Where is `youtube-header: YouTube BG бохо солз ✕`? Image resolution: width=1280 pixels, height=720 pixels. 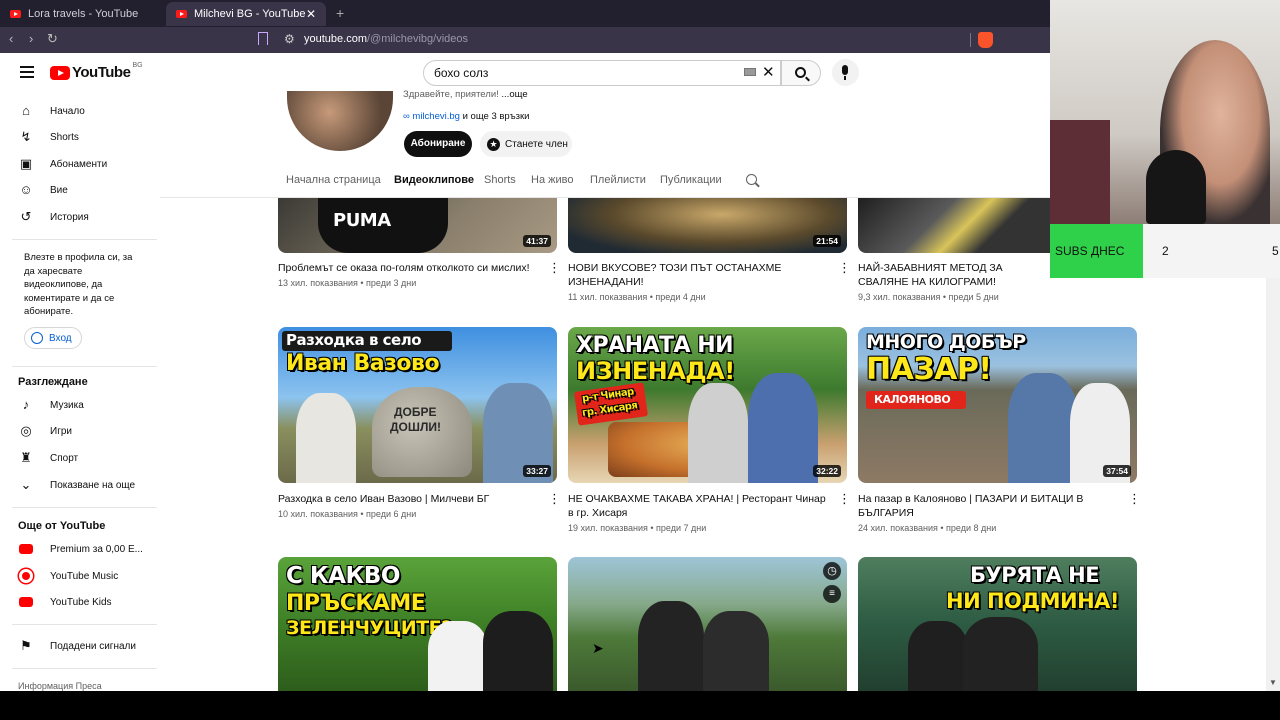
youtube-header: YouTube BG бохо солз ✕ is located at coordinates (525, 72).